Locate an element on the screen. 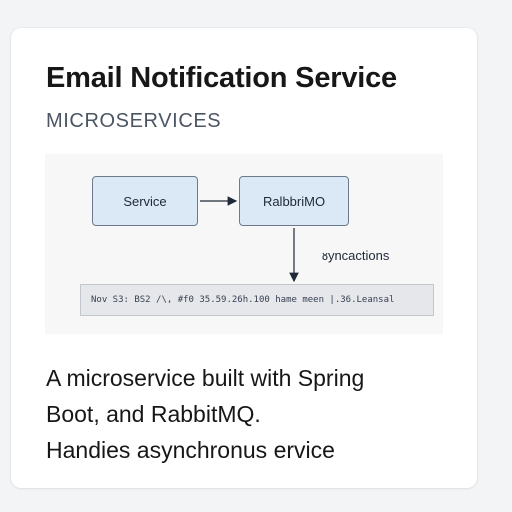  description-line: Boot, and RabbitMQ. is located at coordinates (153, 414).